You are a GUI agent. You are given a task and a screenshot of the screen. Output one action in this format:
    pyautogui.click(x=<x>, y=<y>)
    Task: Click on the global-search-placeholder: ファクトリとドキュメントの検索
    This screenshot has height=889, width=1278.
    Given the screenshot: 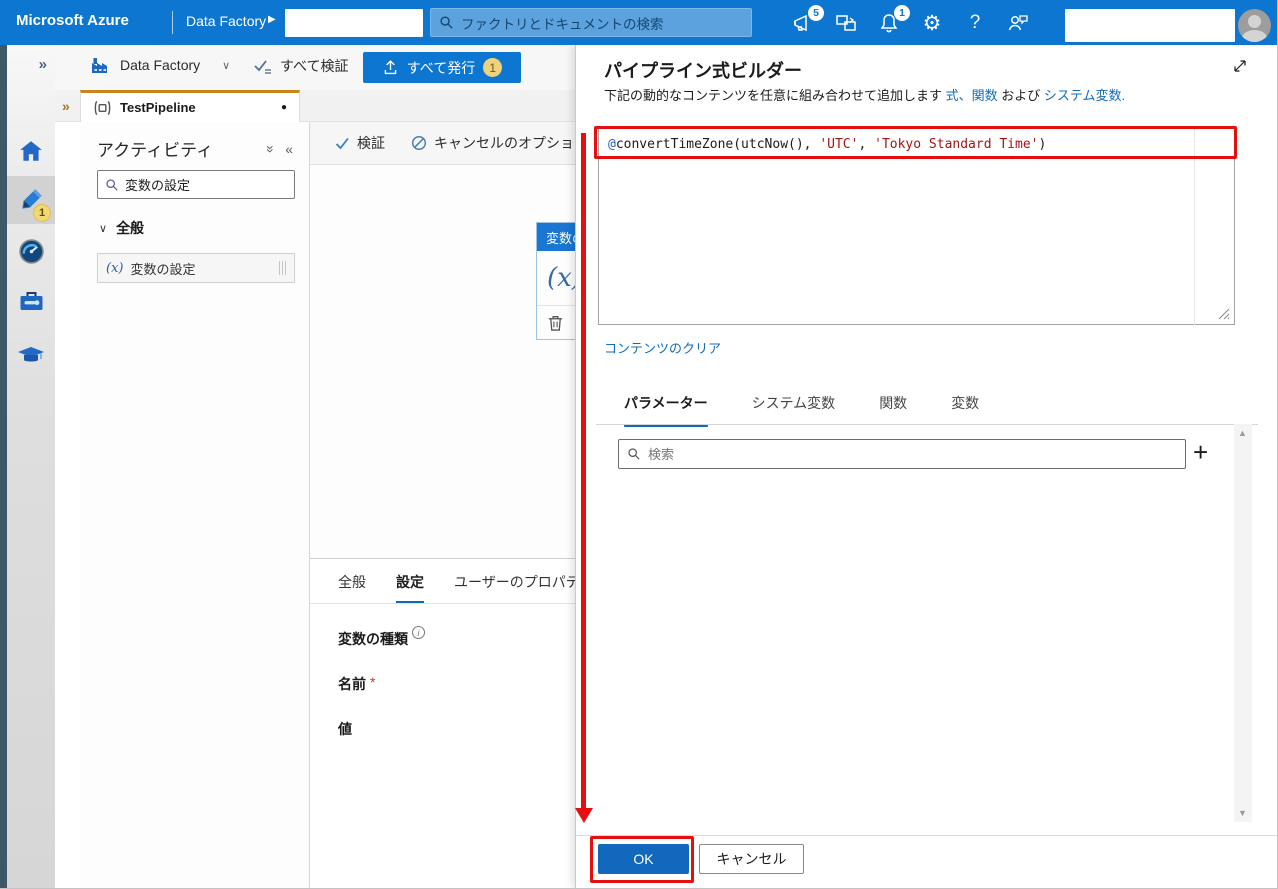 What is the action you would take?
    pyautogui.click(x=562, y=24)
    